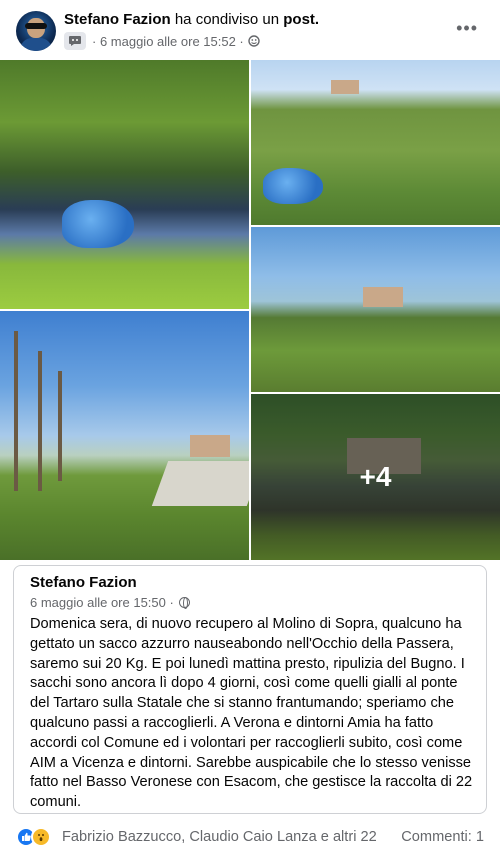 The height and width of the screenshot is (855, 500). Describe the element at coordinates (83, 582) in the screenshot. I see `shared-author: Stefano Fazion` at that location.